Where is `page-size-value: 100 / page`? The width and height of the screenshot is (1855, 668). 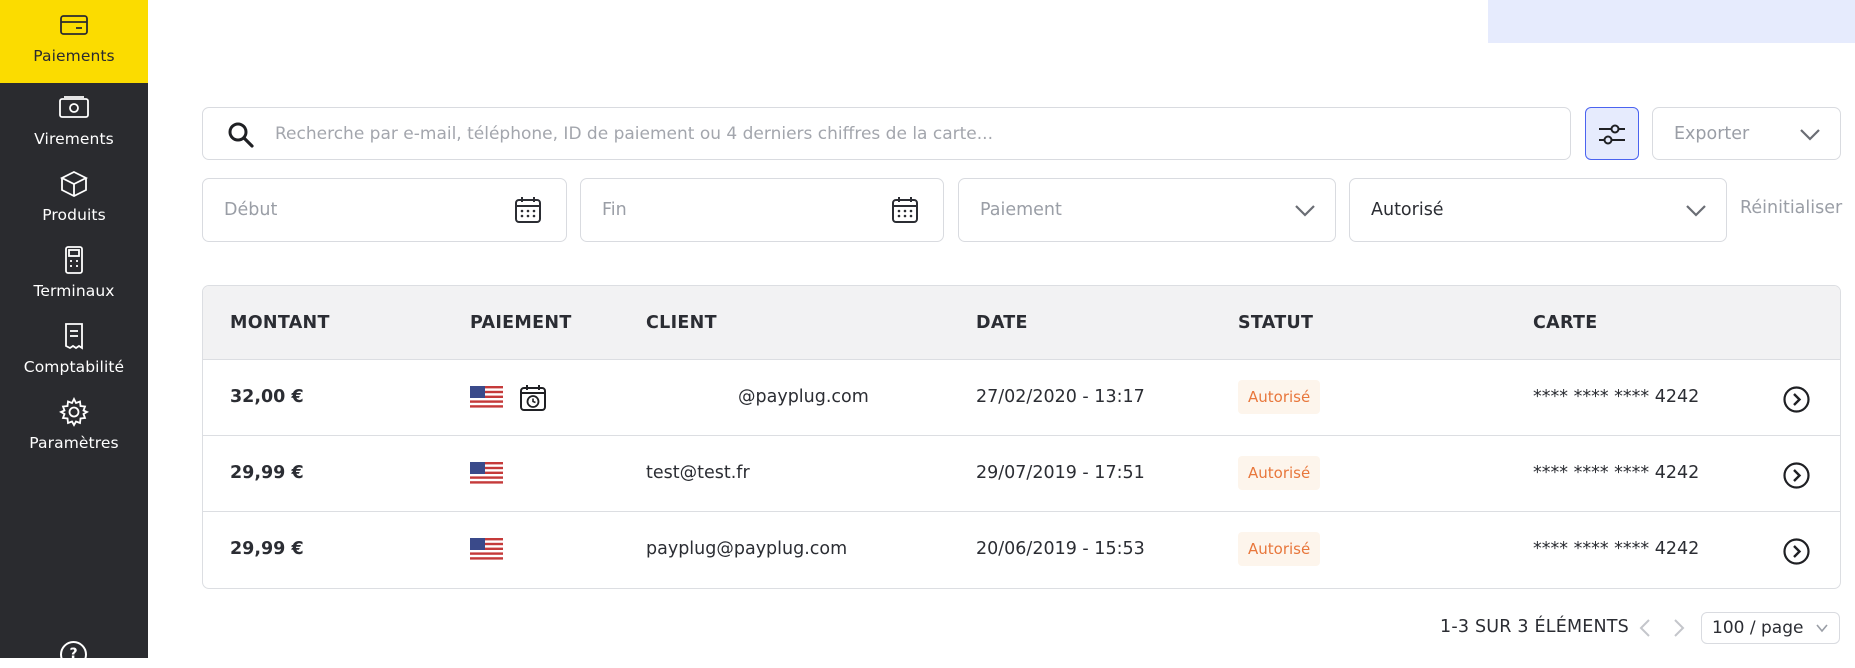
page-size-value: 100 / page is located at coordinates (1758, 628).